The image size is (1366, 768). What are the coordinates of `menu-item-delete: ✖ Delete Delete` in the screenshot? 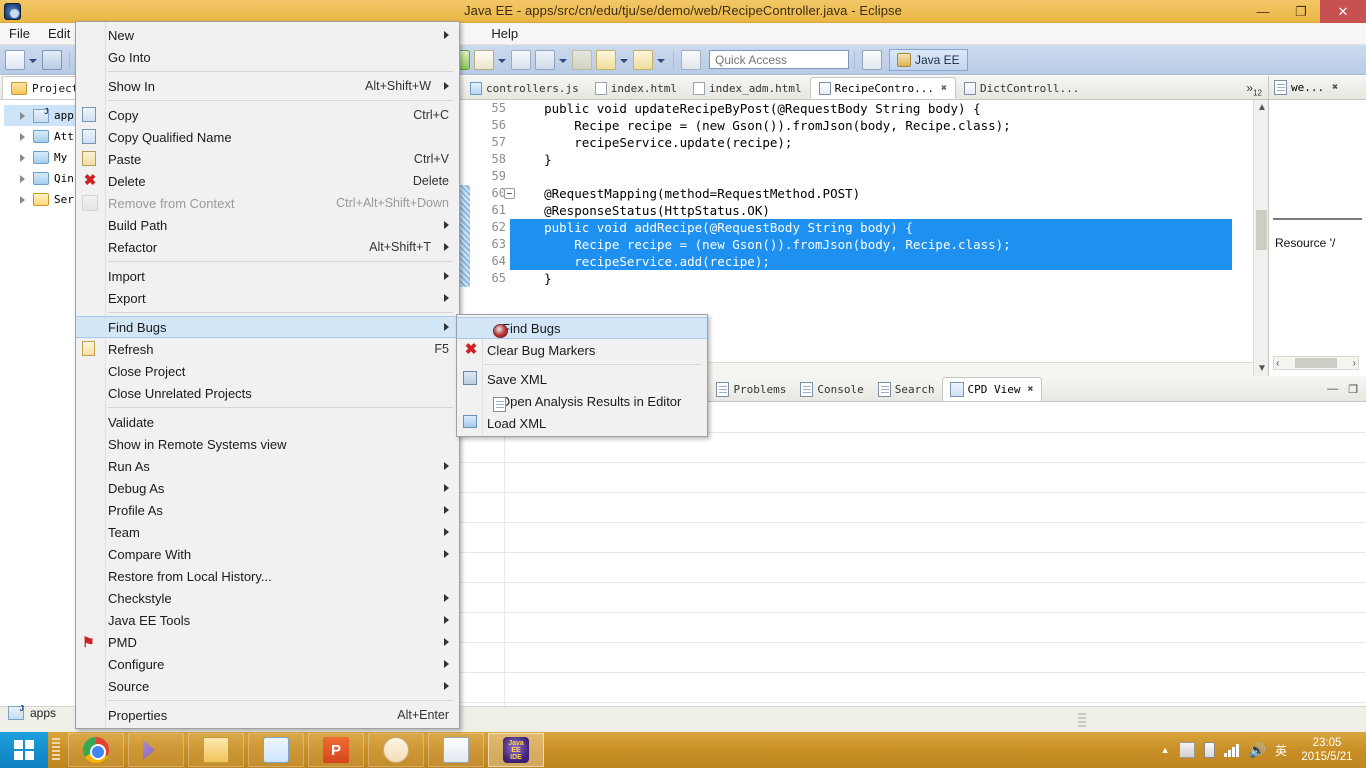 It's located at (267, 181).